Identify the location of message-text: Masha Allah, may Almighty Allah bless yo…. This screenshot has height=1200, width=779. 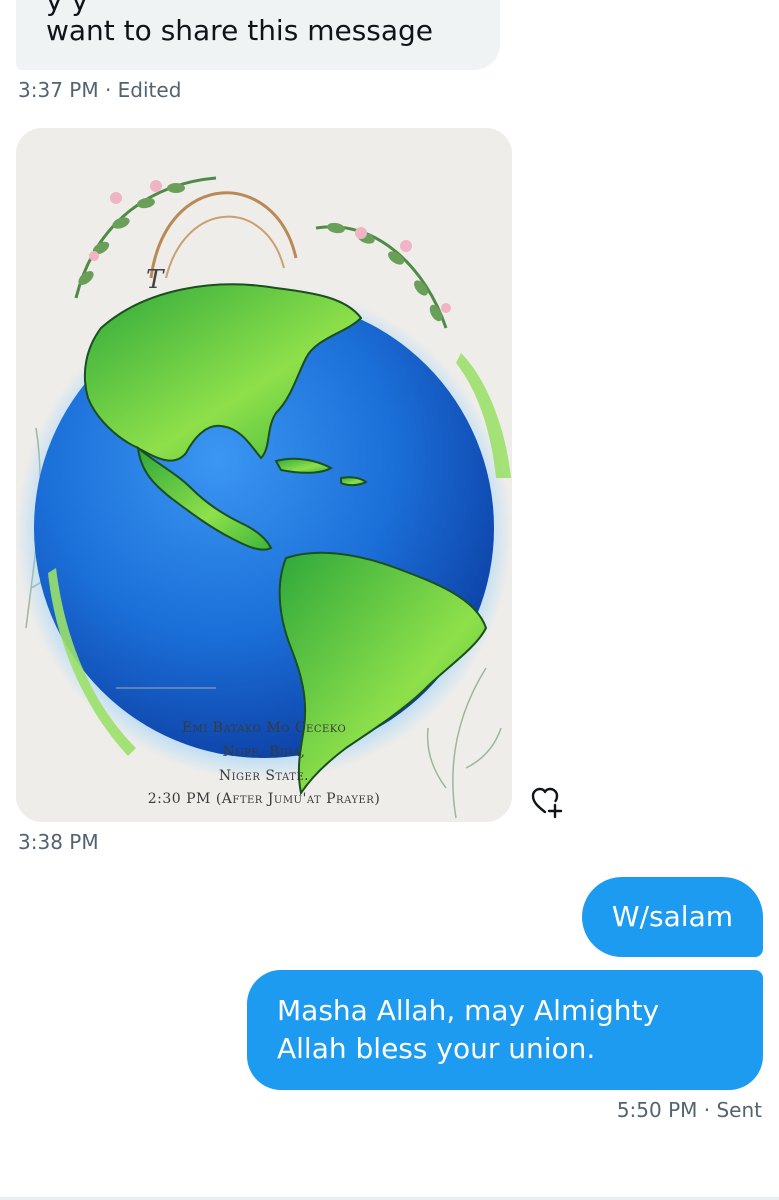
(468, 1029).